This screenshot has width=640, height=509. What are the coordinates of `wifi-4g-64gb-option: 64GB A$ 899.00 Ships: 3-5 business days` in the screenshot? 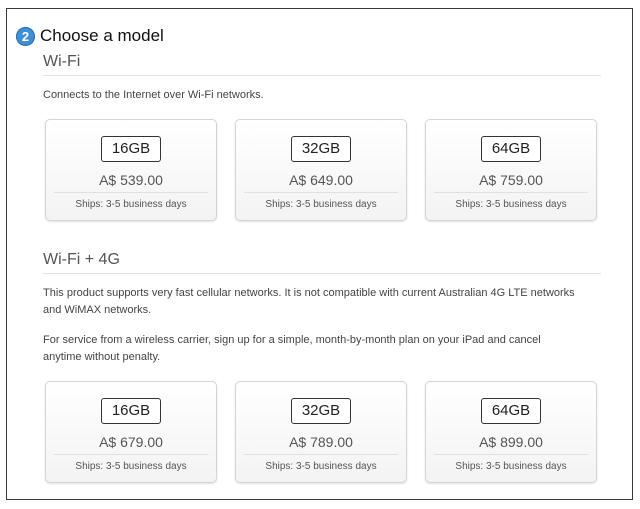 It's located at (511, 432).